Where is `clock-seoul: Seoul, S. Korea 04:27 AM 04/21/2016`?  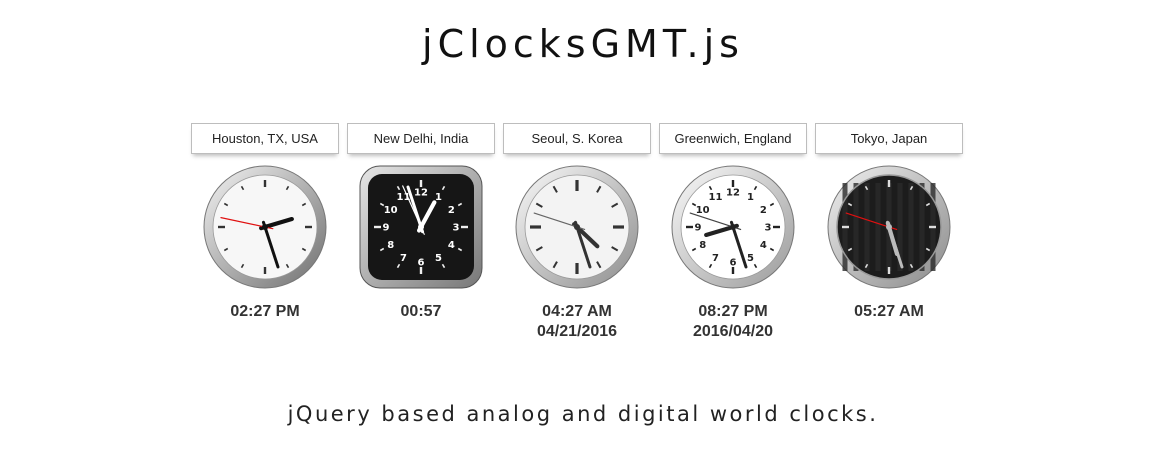
clock-seoul: Seoul, S. Korea 04:27 AM 04/21/2016 is located at coordinates (577, 231).